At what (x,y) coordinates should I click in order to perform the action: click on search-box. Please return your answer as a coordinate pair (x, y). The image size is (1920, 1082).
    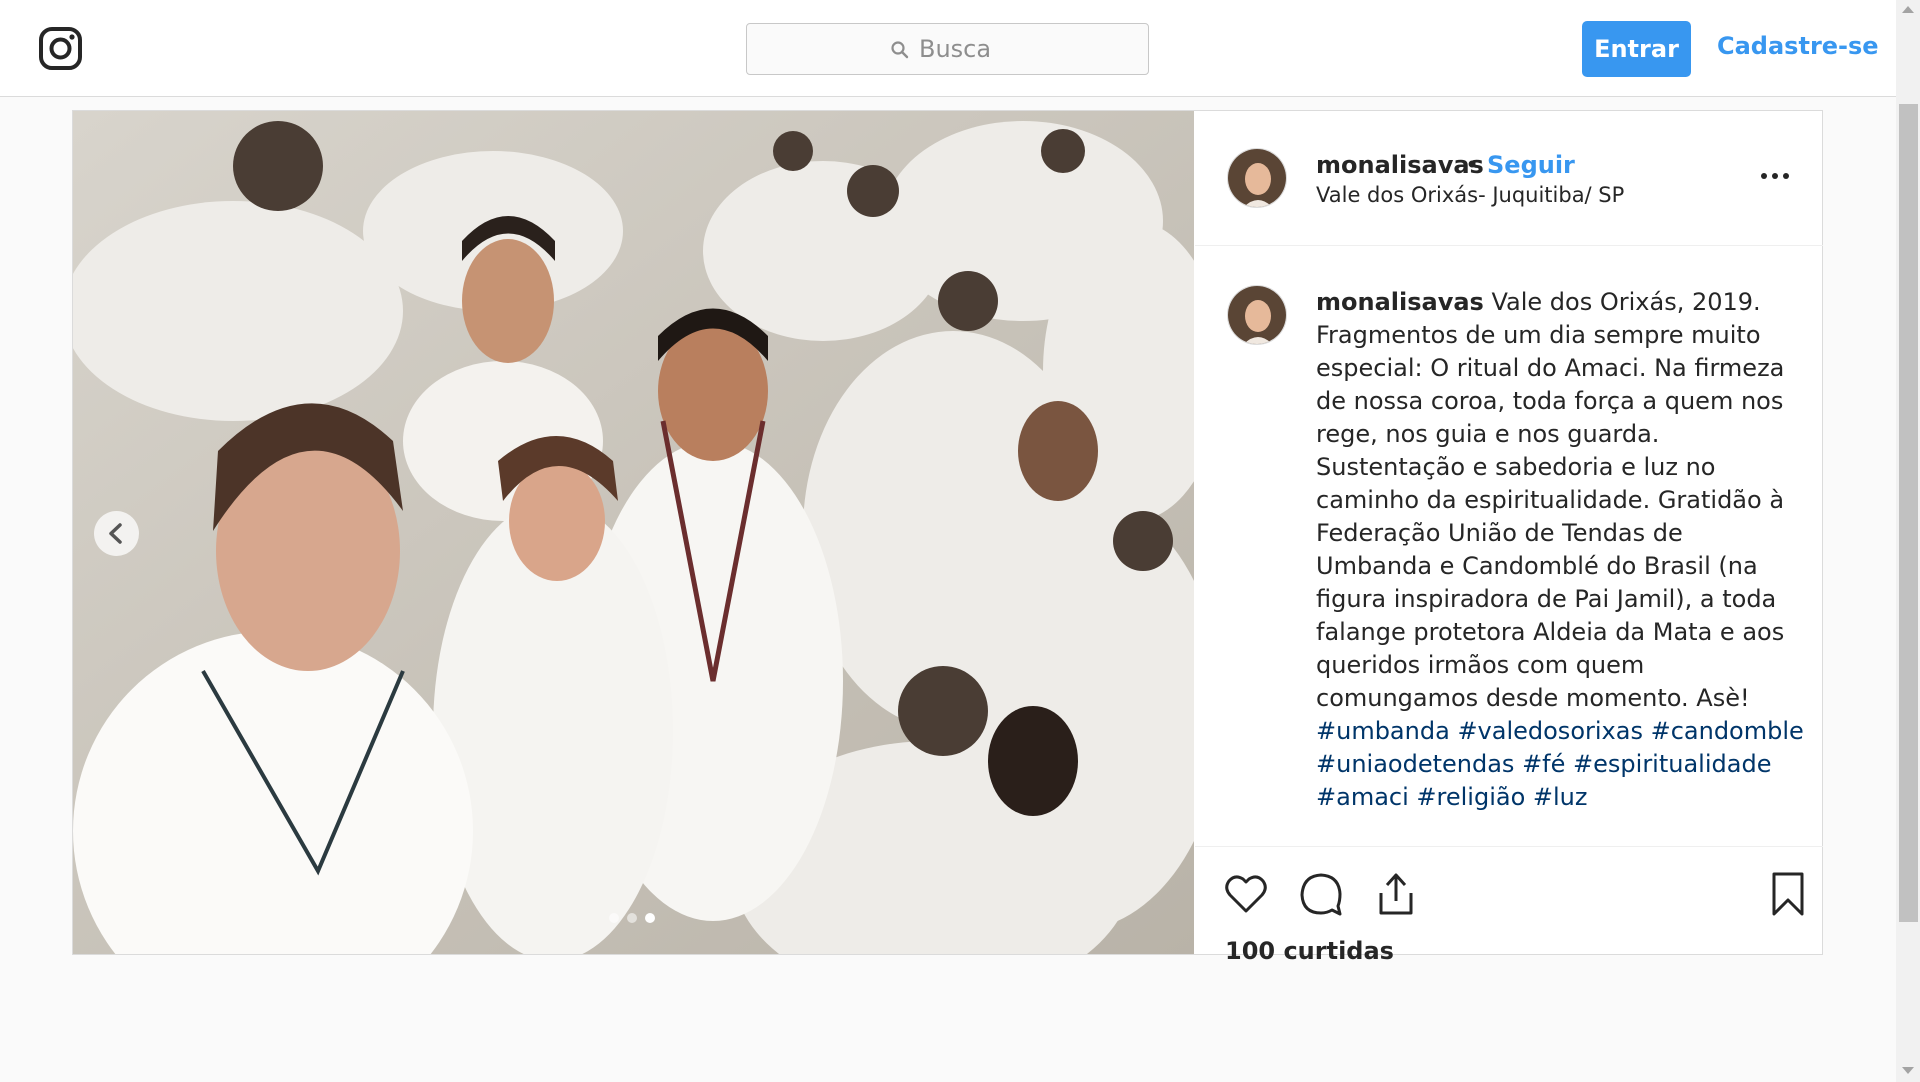
    Looking at the image, I should click on (947, 49).